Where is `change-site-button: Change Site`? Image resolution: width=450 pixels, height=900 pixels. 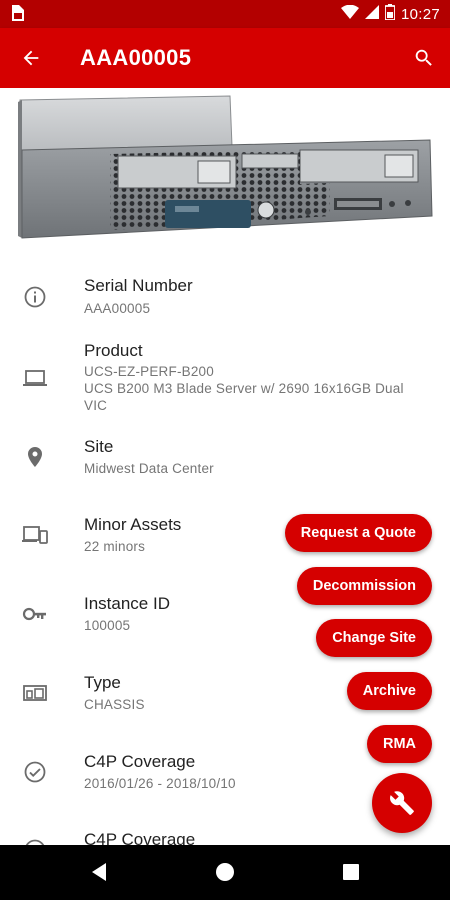 change-site-button: Change Site is located at coordinates (374, 638).